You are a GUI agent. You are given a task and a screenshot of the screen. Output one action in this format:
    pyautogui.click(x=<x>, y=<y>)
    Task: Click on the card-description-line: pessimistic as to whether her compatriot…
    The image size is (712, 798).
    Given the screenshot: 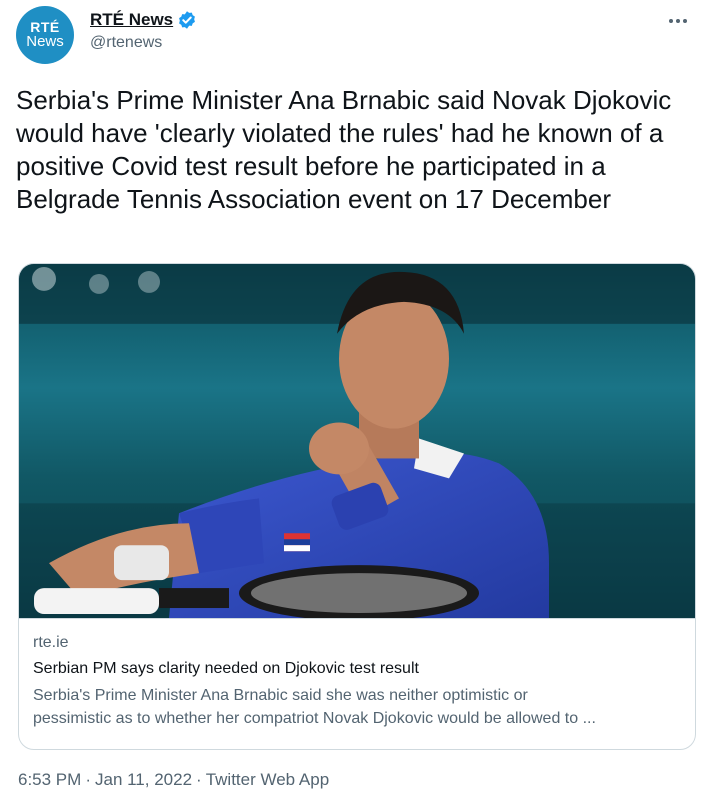 What is the action you would take?
    pyautogui.click(x=314, y=718)
    